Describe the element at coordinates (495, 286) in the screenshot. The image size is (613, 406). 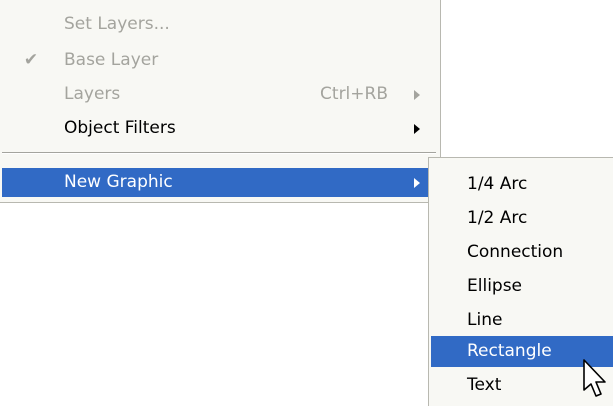
I see `submenu-item-label: Ellipse` at that location.